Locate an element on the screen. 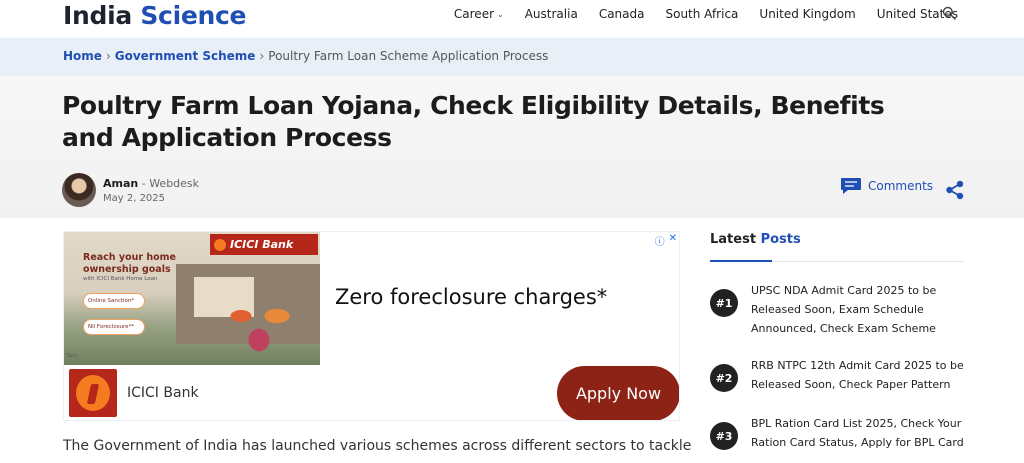  nav-item-label: Canada is located at coordinates (621, 14).